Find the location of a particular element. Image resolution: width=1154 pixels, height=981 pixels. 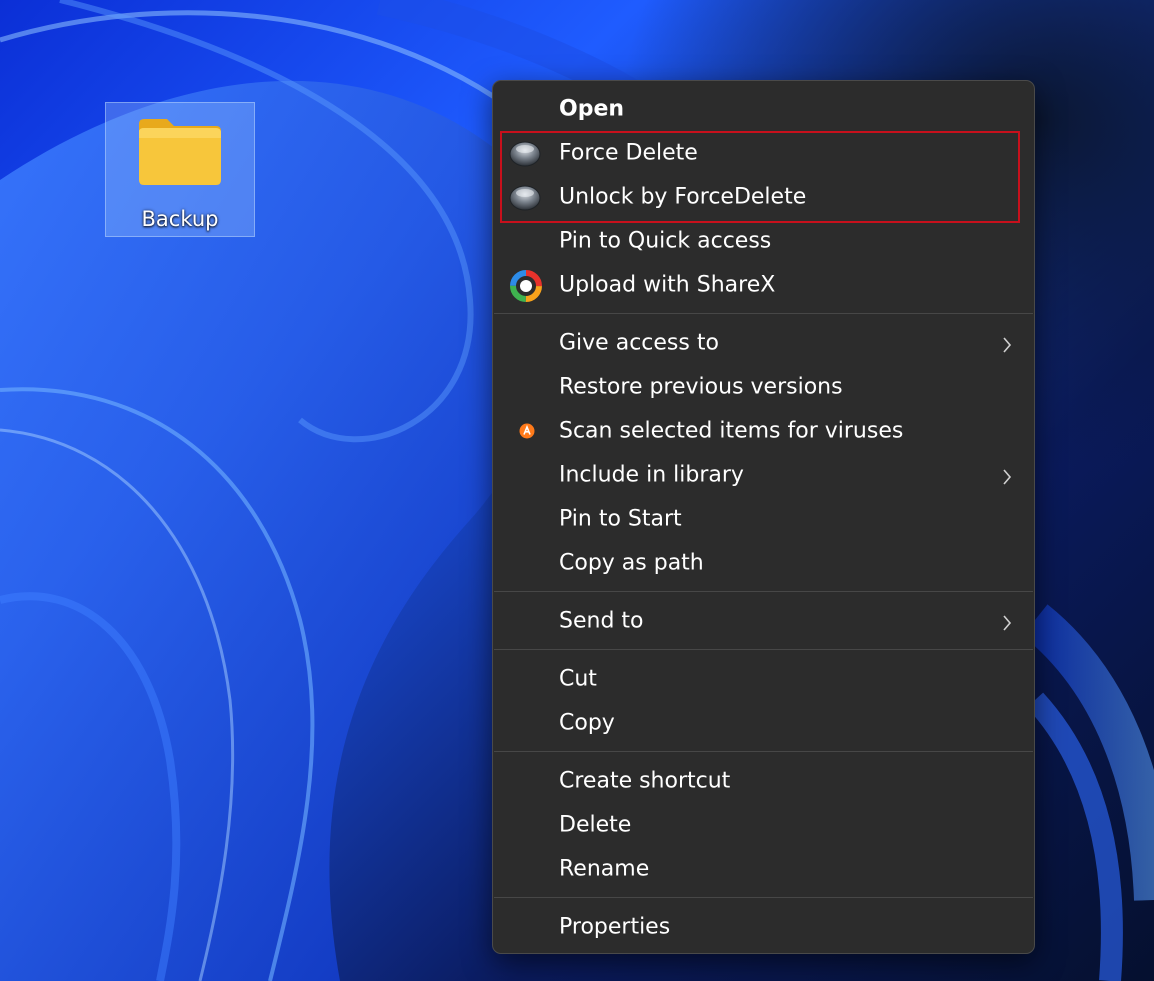

menu-item-pin-to-quick-access: Pin to Quick access is located at coordinates (763, 242).